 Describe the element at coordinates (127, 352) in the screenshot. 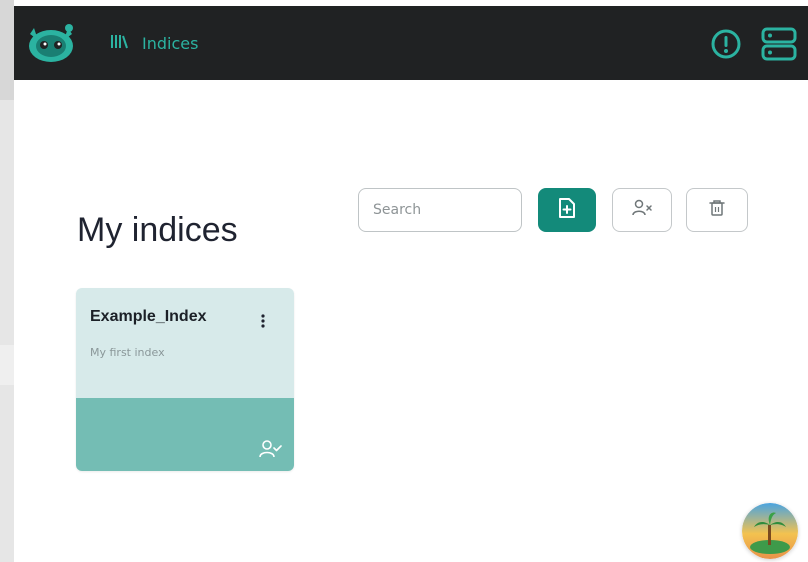

I see `index-description: My first index` at that location.